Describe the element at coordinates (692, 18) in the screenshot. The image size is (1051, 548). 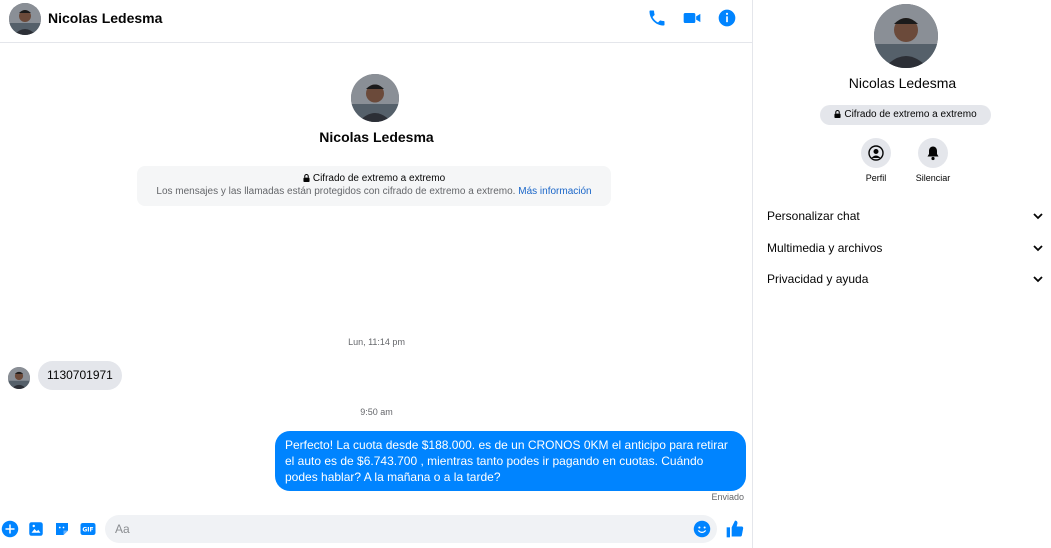
I see `video-call-icon` at that location.